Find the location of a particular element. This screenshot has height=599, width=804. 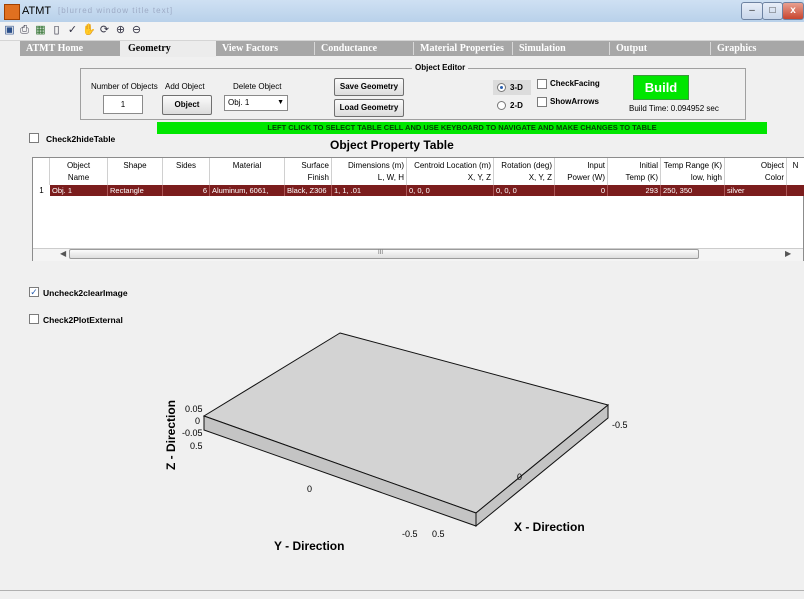

z-tick-label: -0.05 is located at coordinates (192, 433).